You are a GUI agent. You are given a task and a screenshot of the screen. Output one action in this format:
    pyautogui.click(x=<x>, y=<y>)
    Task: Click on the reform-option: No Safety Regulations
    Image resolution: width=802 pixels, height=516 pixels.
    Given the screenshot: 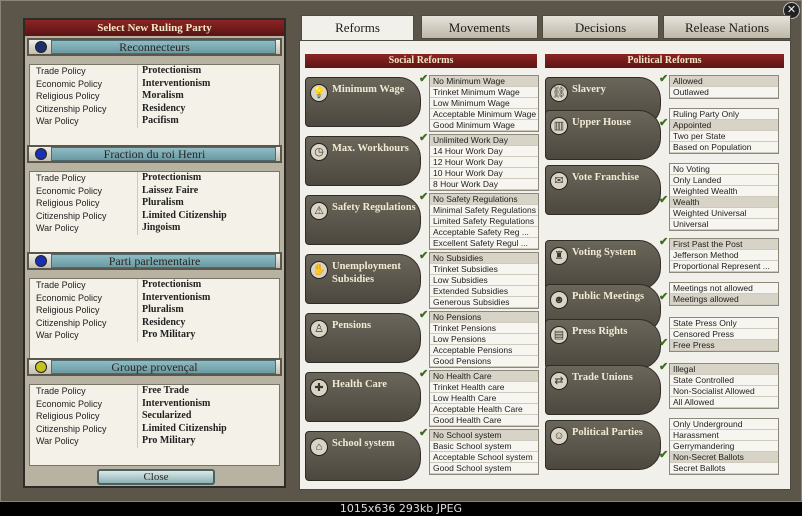 What is the action you would take?
    pyautogui.click(x=484, y=199)
    